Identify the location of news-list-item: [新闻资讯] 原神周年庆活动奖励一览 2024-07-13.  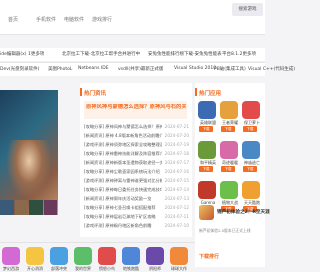
(136, 199).